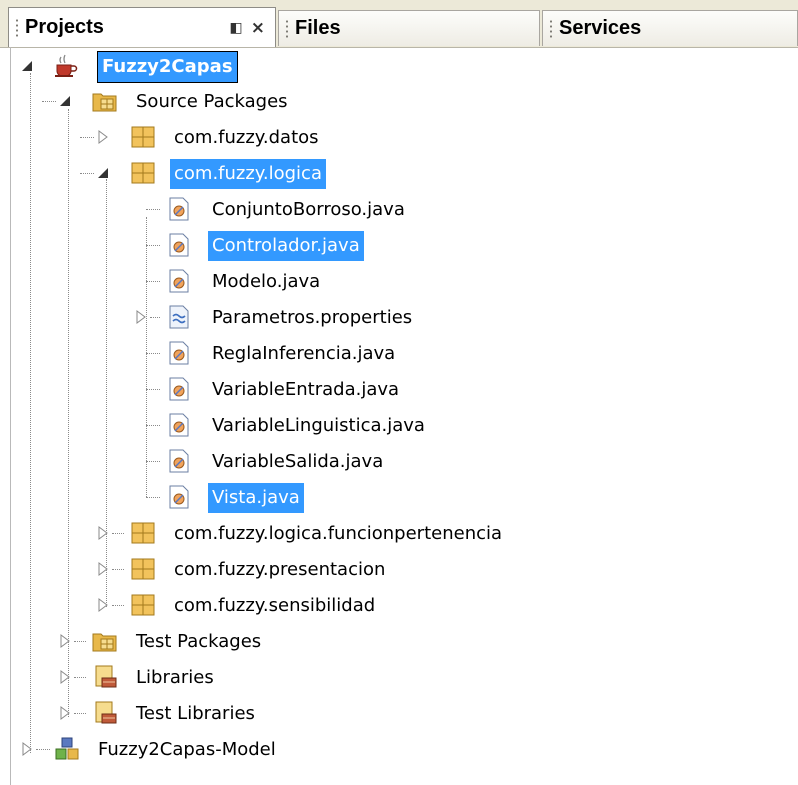  Describe the element at coordinates (256, 498) in the screenshot. I see `node-label: Vista.java` at that location.